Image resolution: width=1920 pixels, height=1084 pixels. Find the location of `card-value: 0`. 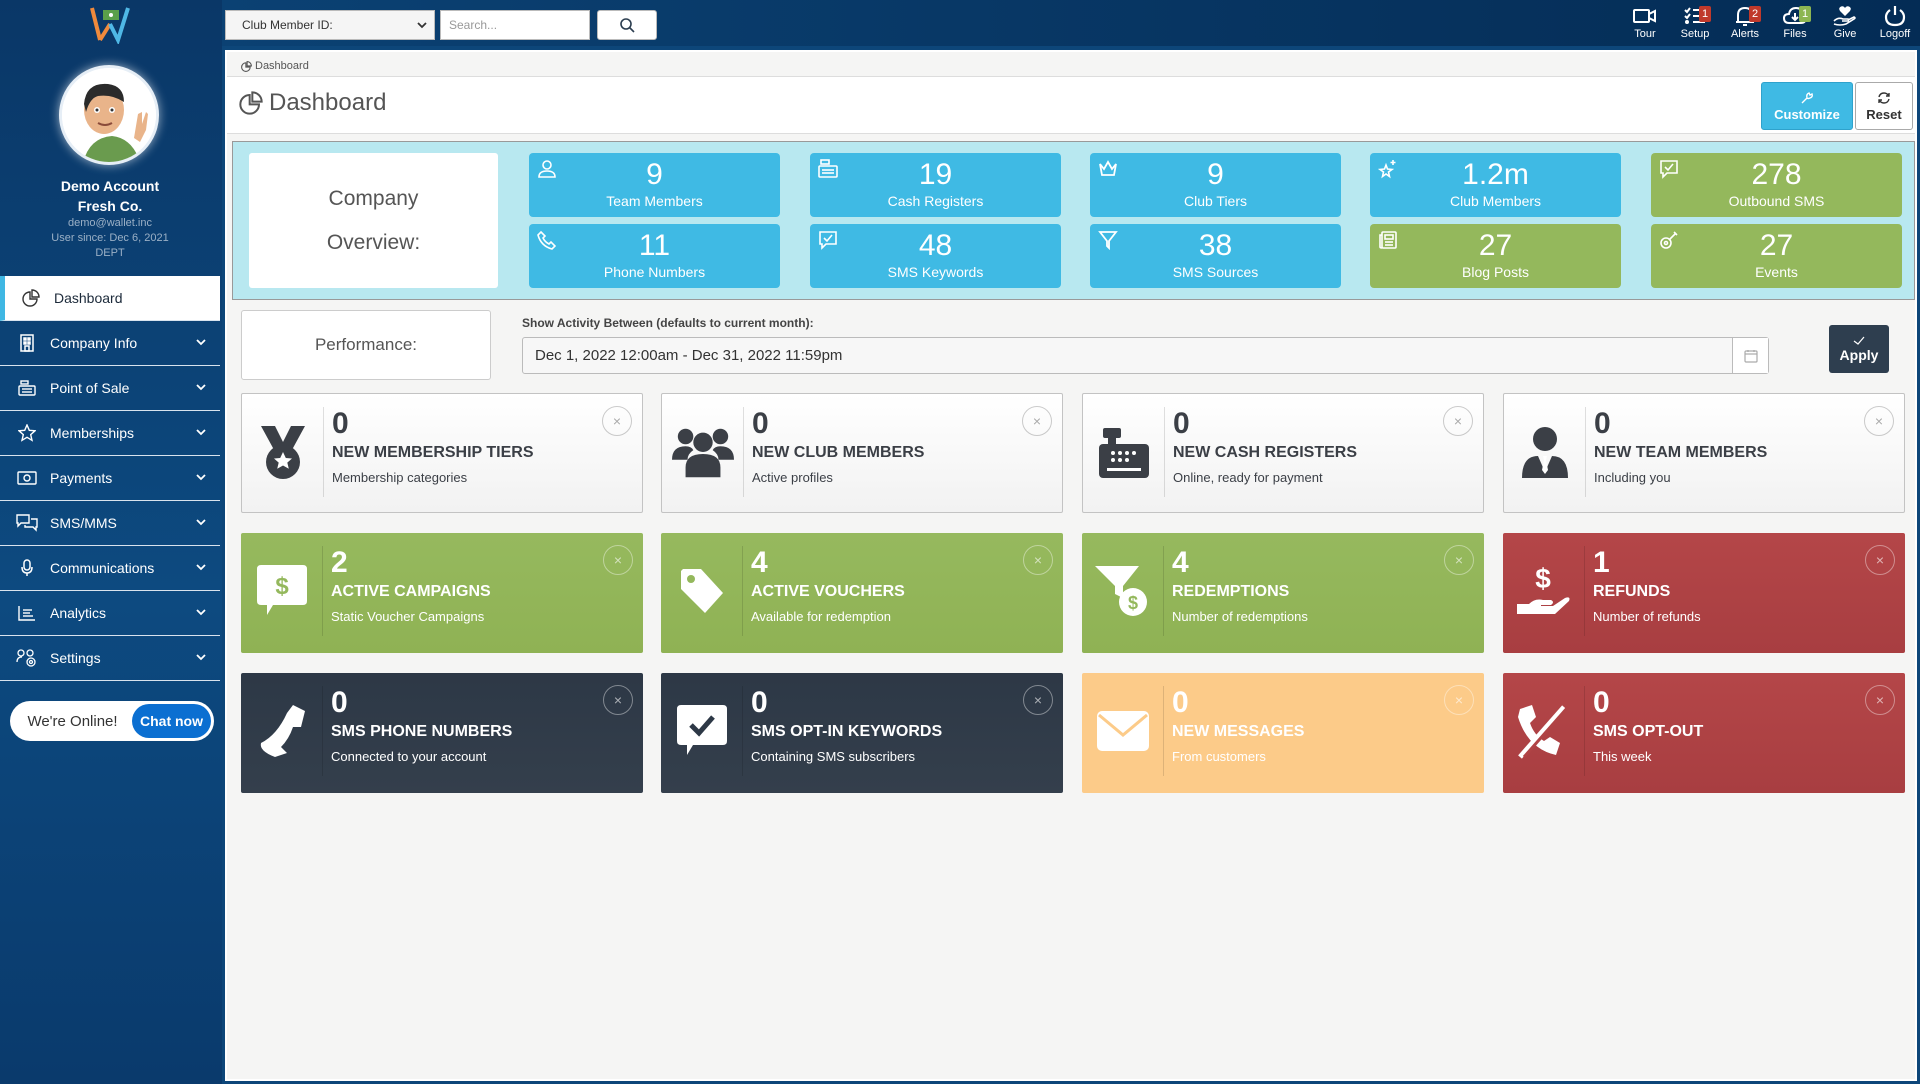

card-value: 0 is located at coordinates (1602, 423).